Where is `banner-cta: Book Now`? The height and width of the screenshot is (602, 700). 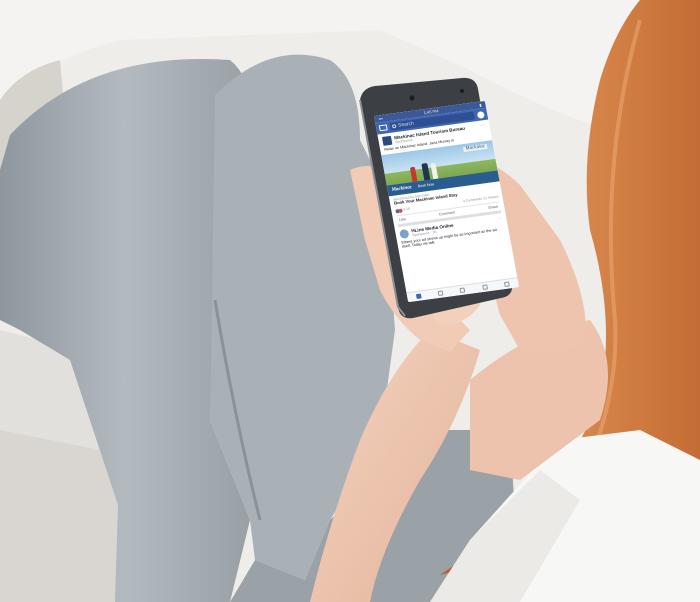 banner-cta: Book Now is located at coordinates (426, 185).